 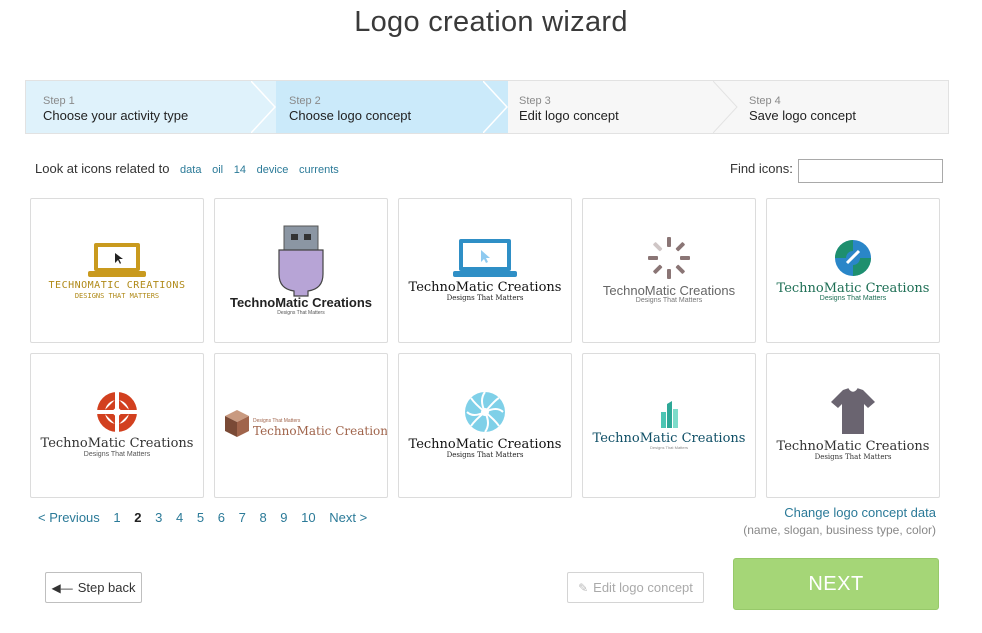 I want to click on page-link: 6, so click(x=221, y=517).